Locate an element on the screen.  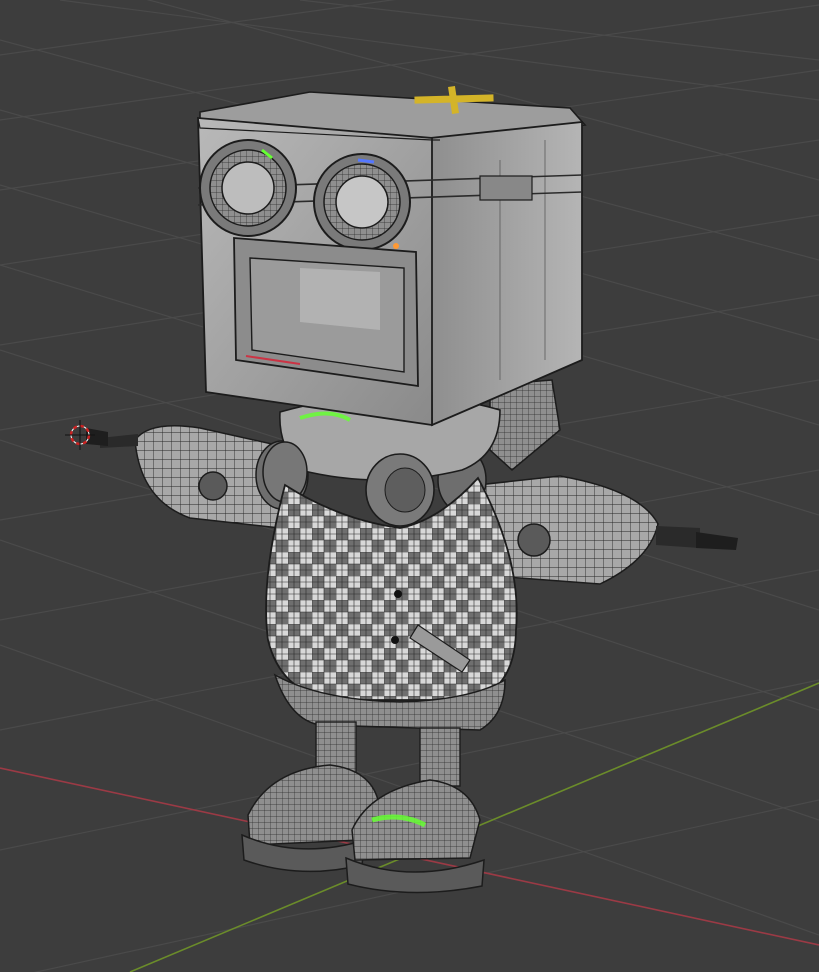
right-eye is located at coordinates (362, 202).